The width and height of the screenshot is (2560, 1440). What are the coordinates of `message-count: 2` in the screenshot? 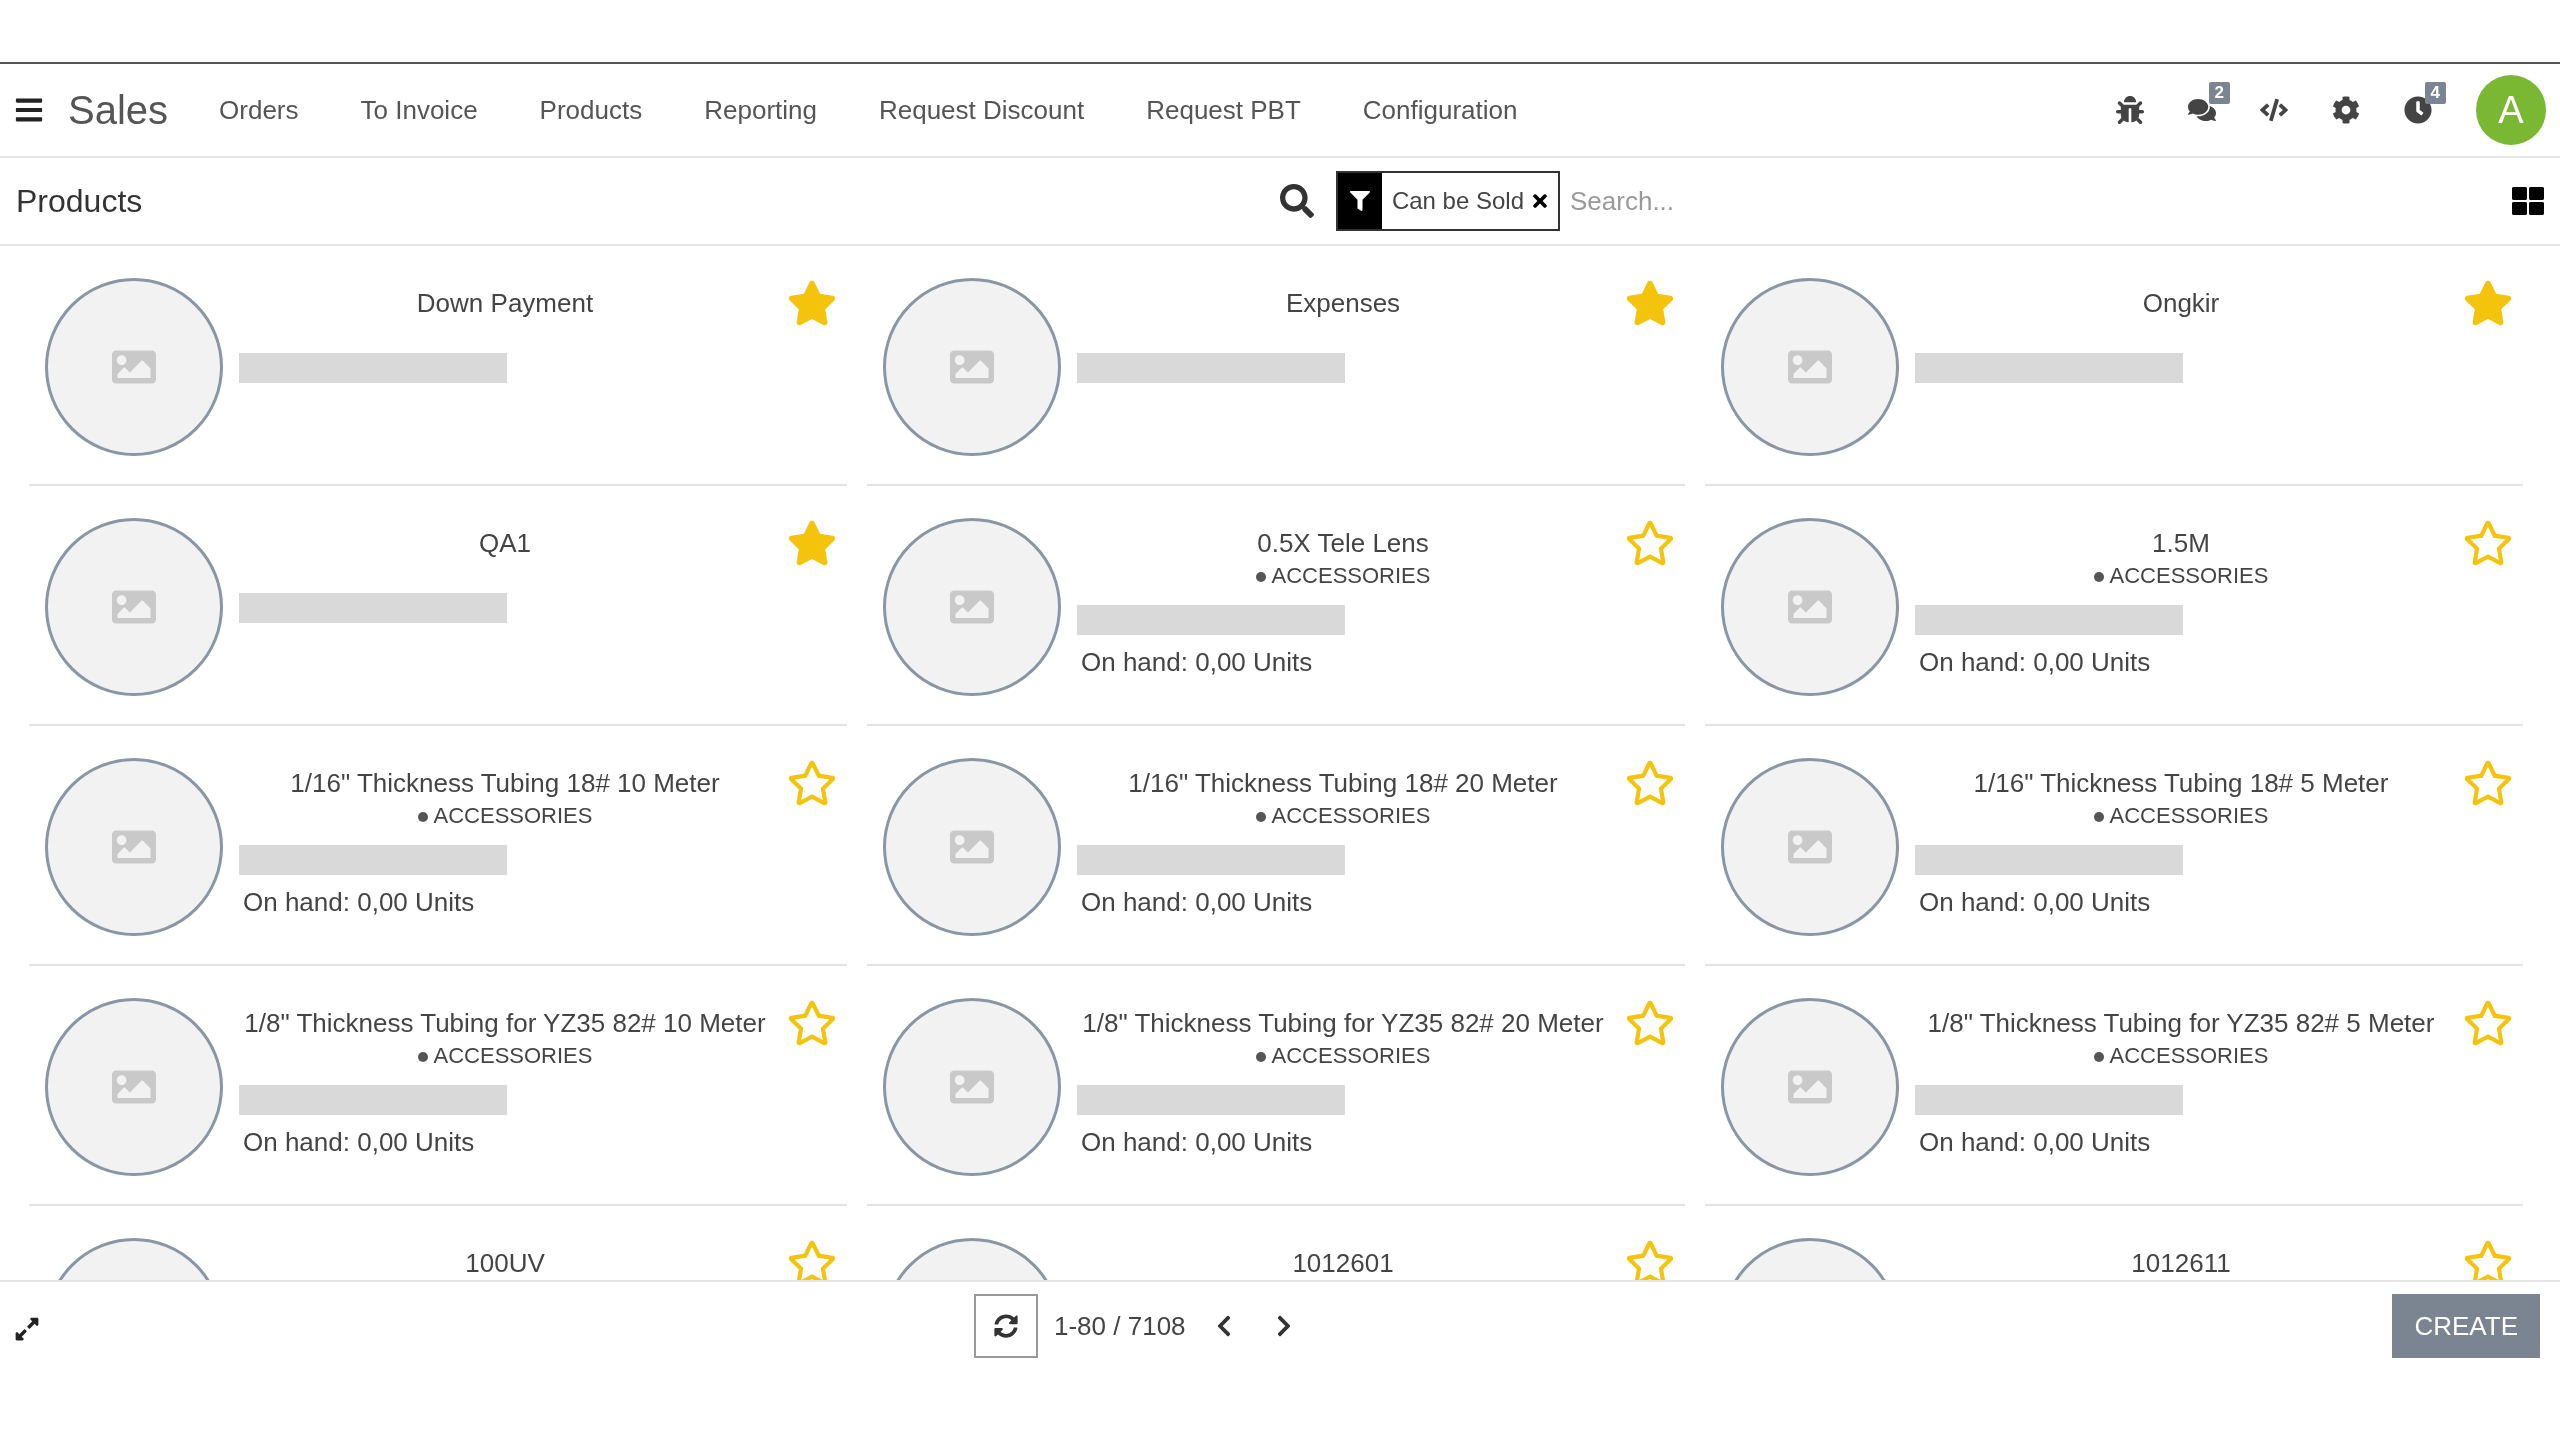 It's located at (2219, 93).